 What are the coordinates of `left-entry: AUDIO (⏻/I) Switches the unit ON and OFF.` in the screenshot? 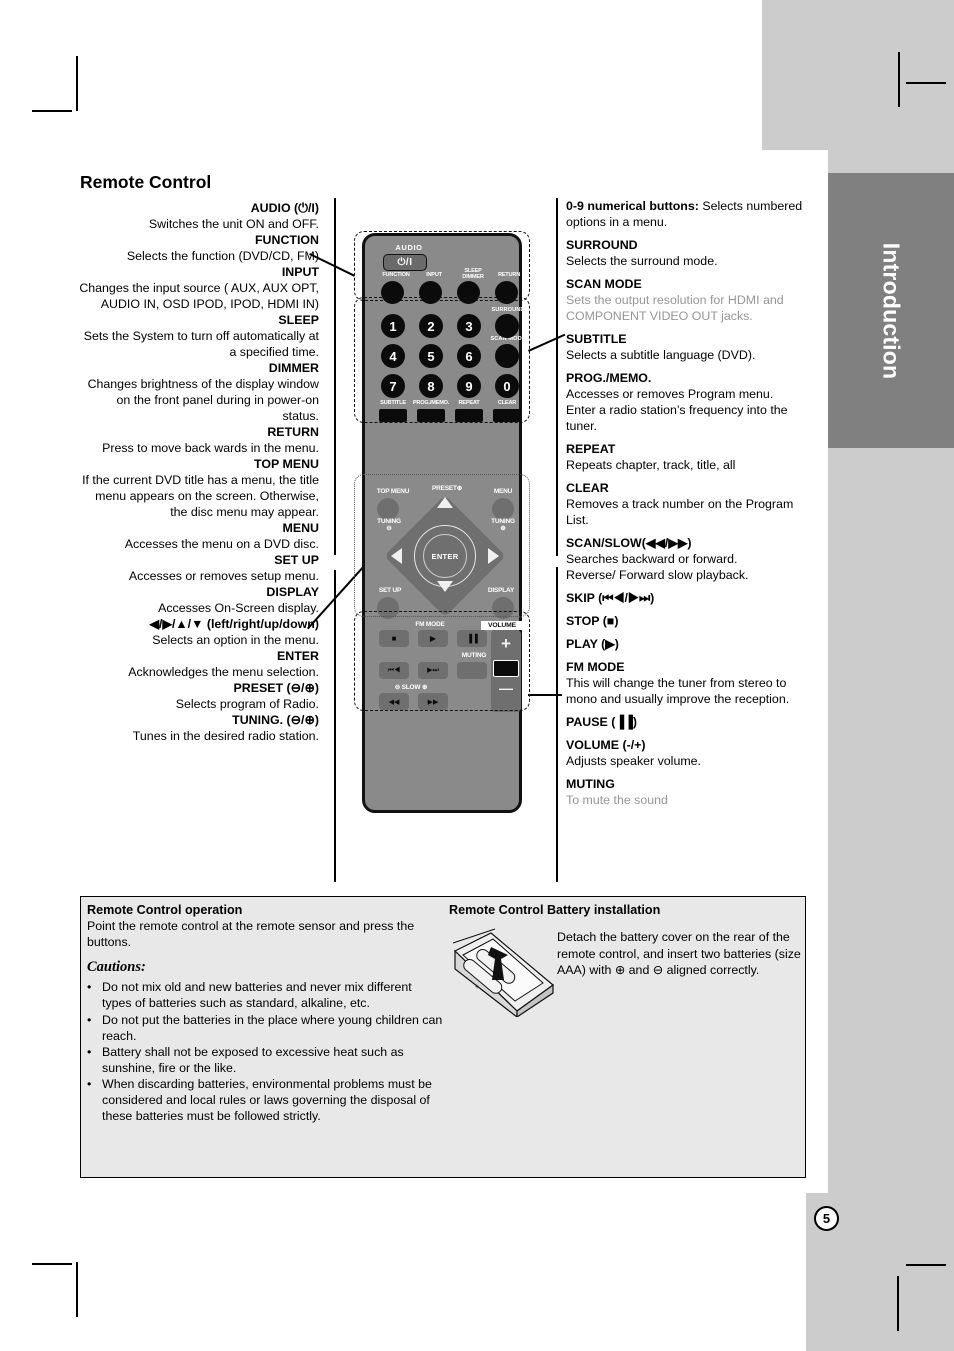 It's located at (198, 216).